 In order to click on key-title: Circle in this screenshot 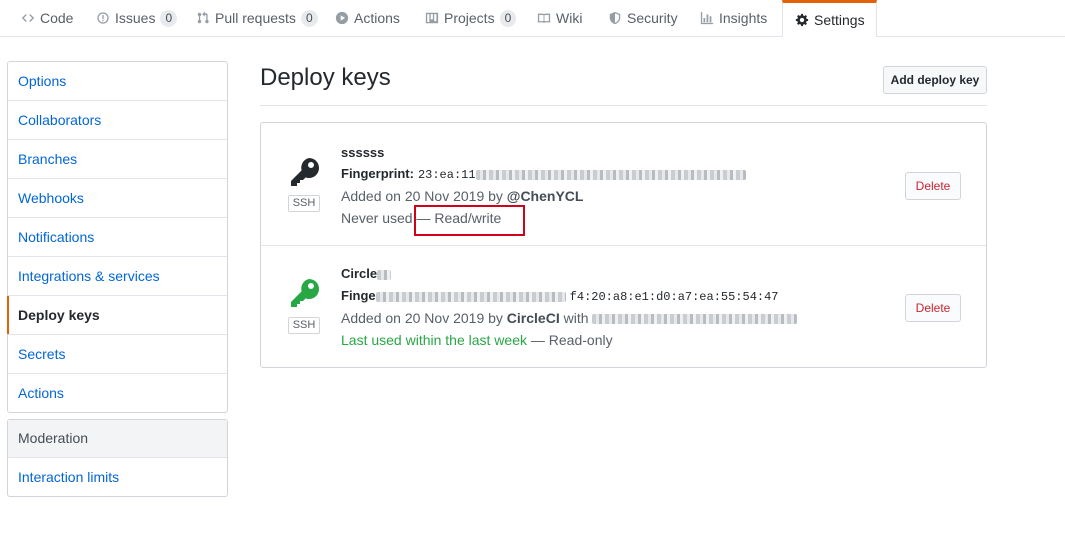, I will do `click(366, 273)`.